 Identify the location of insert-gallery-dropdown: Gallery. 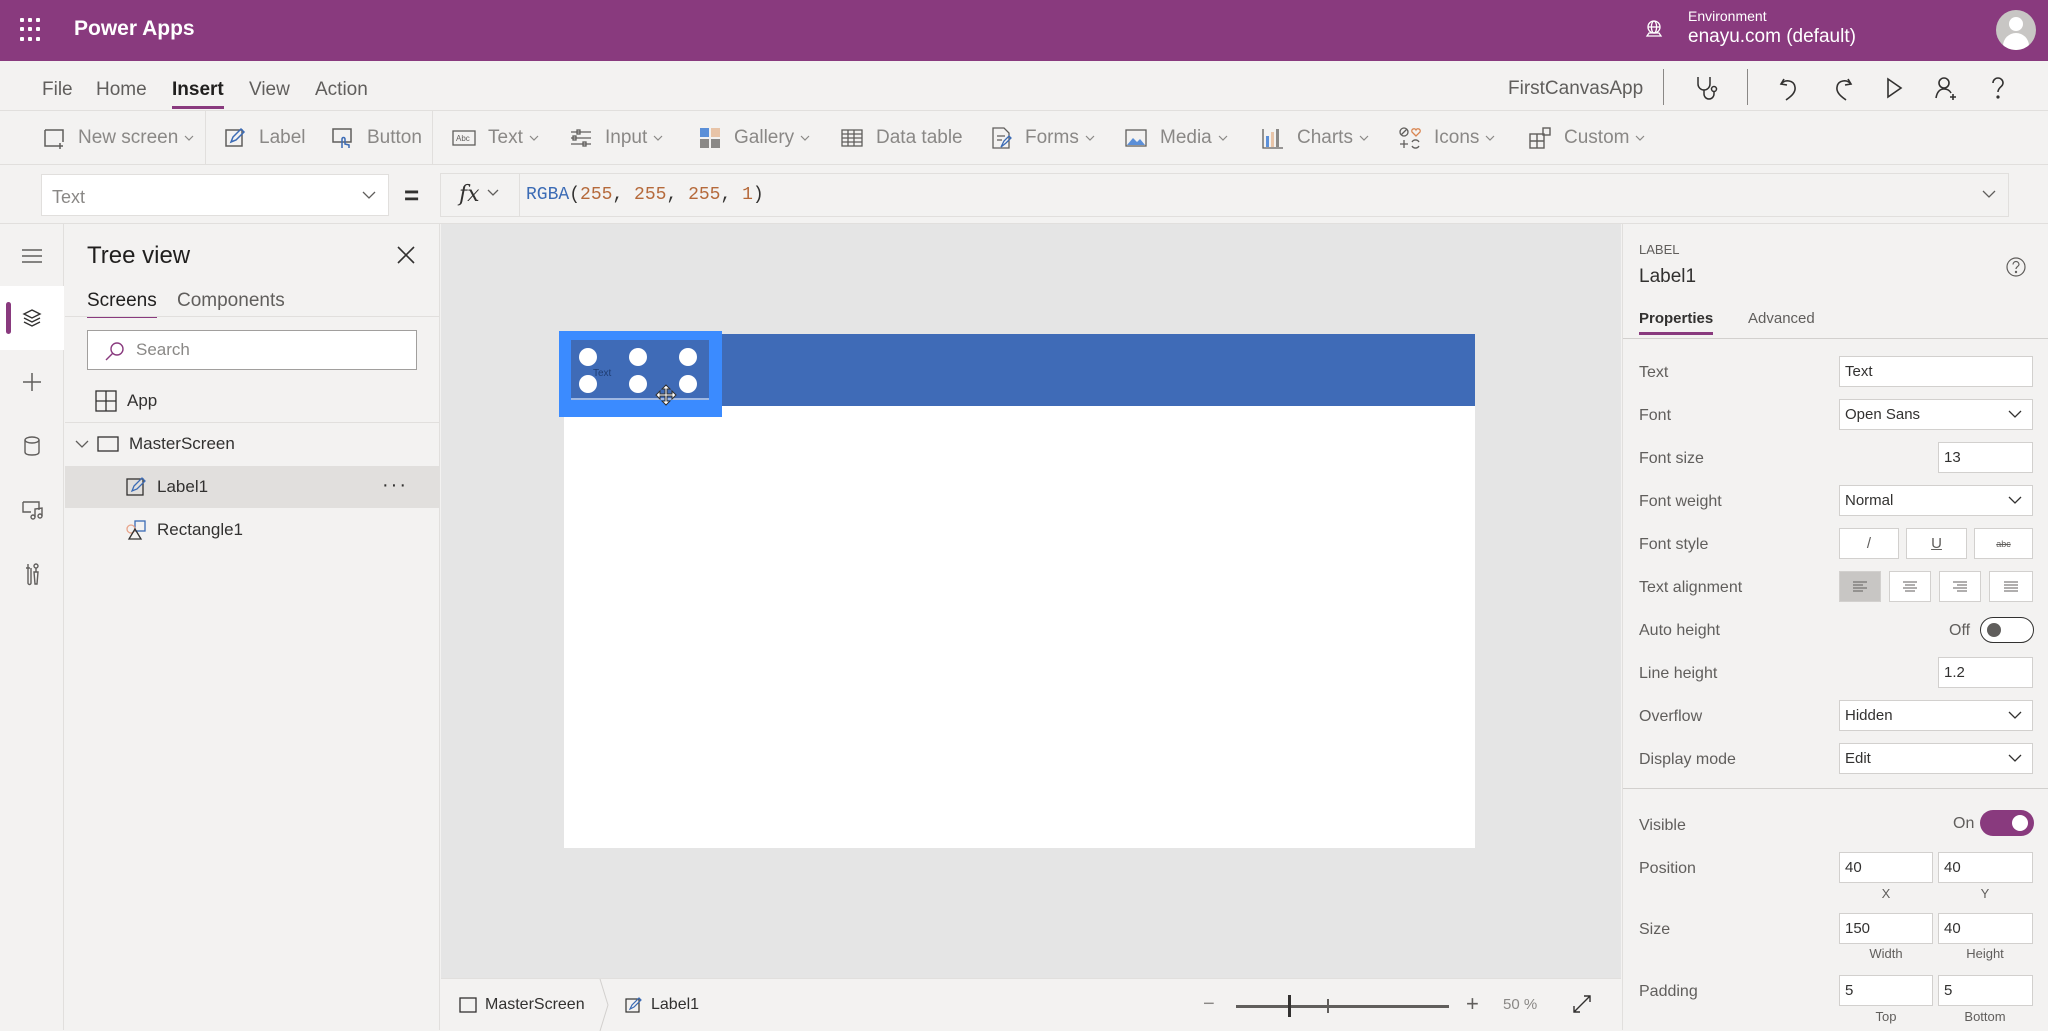
(754, 138).